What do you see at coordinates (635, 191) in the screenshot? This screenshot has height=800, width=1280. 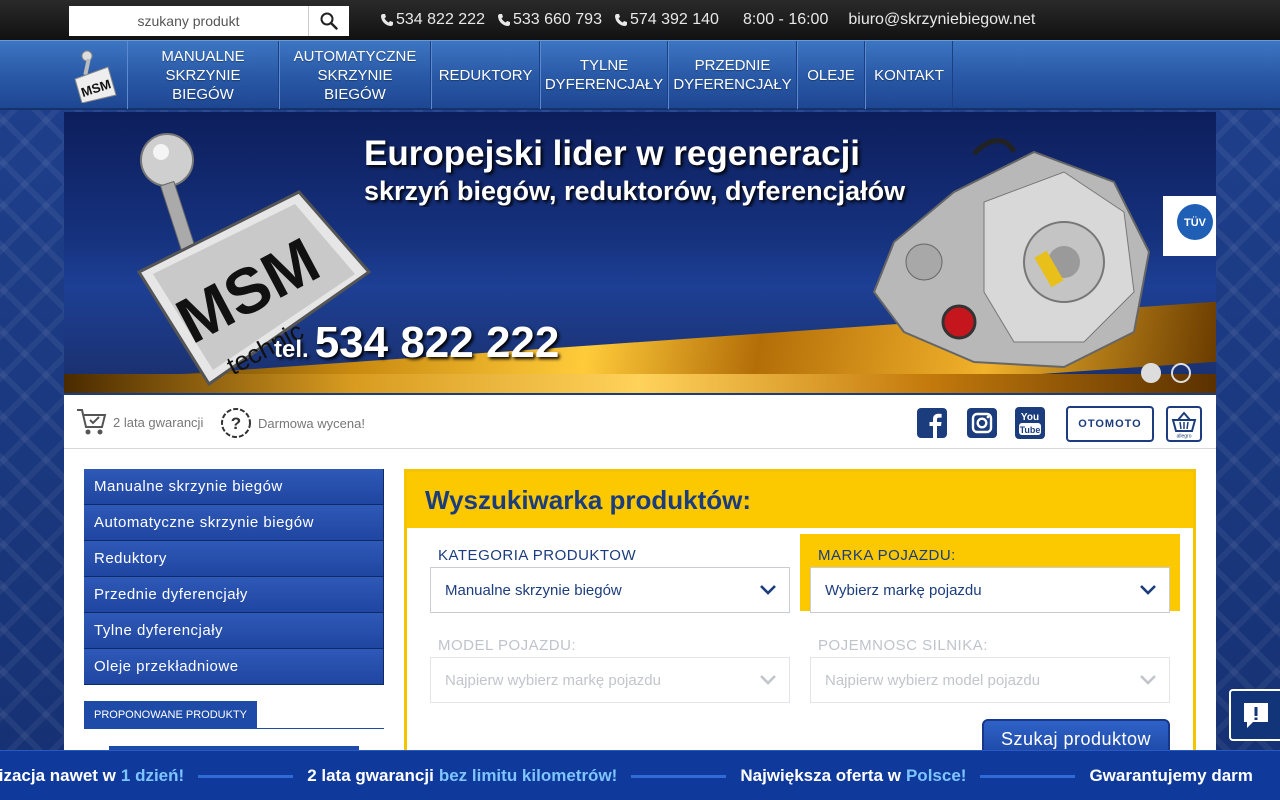 I see `banner-subtitle: skrzyń biegów, reduktorów, dyferencjałów` at bounding box center [635, 191].